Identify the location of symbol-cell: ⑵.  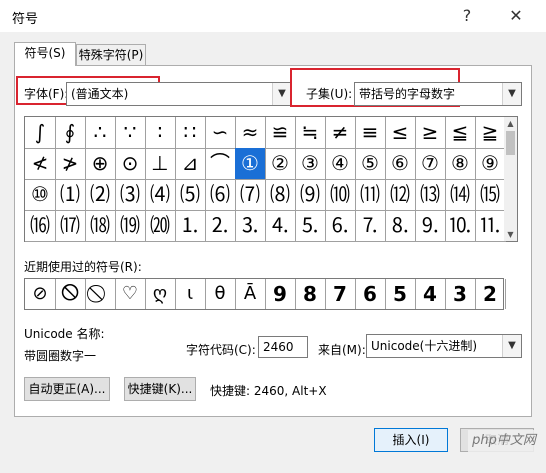
(100, 195).